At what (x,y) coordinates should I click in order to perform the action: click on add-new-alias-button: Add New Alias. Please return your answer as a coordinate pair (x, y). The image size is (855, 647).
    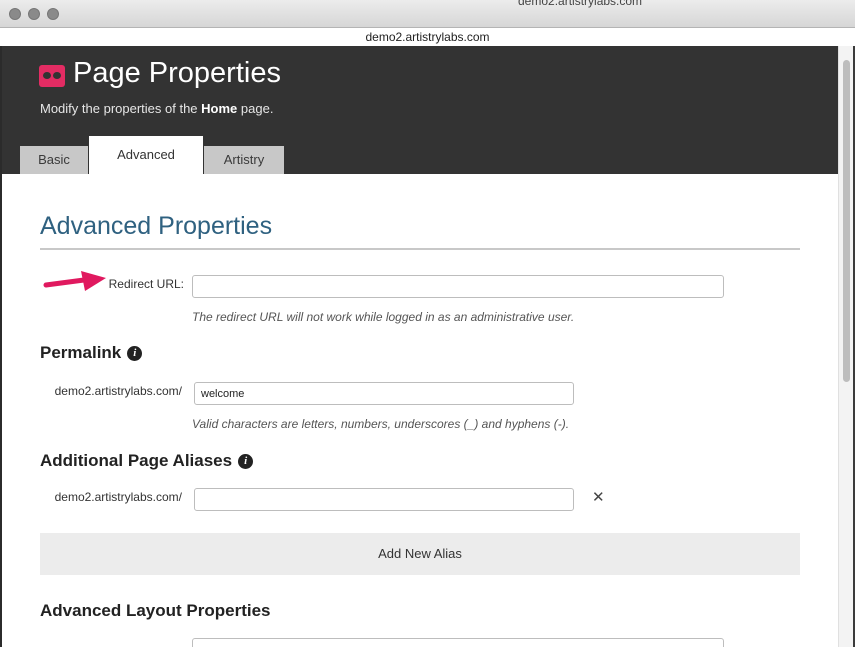
    Looking at the image, I should click on (420, 554).